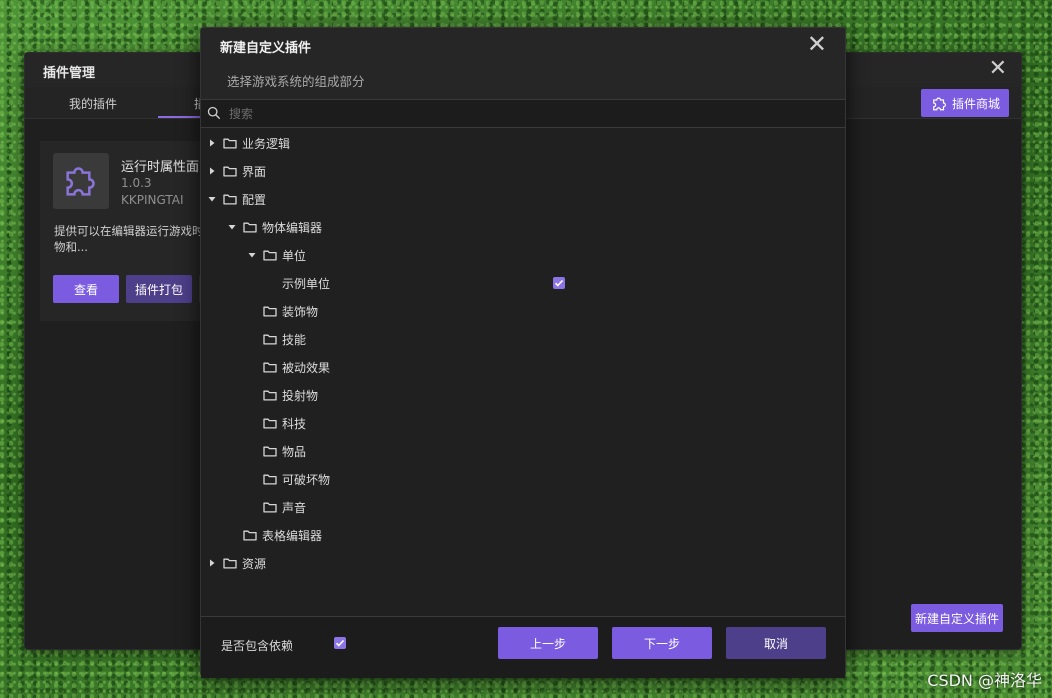 Image resolution: width=1052 pixels, height=698 pixels. I want to click on tree-item: 资源, so click(523, 563).